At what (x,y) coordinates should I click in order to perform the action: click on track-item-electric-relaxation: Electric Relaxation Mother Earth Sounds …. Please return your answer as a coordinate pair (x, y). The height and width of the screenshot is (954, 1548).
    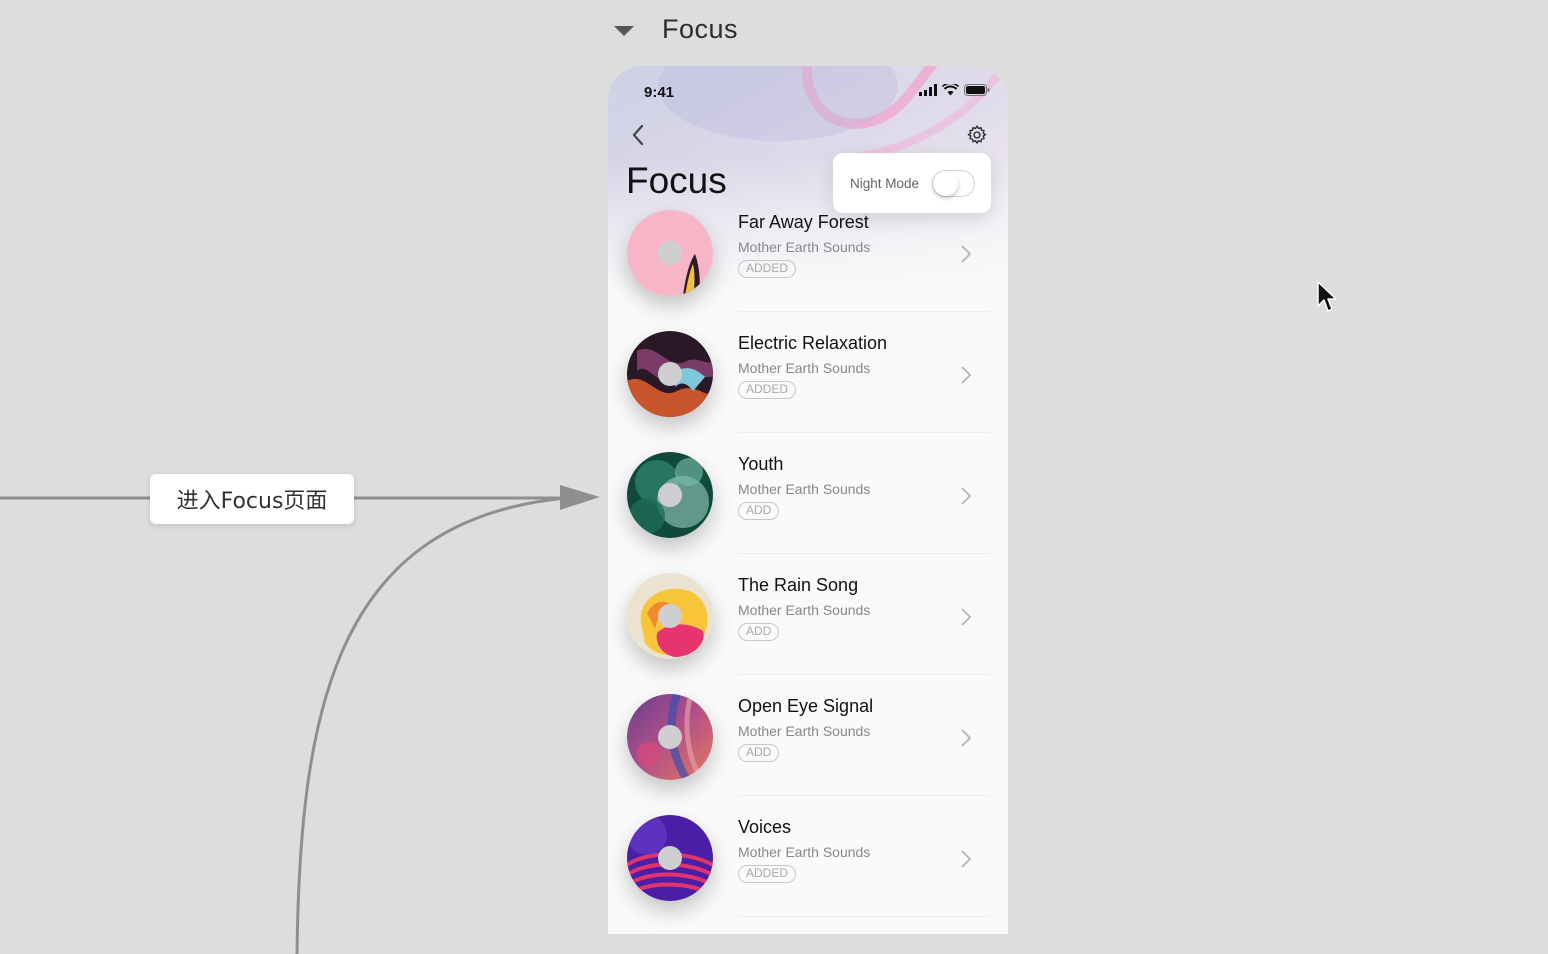
    Looking at the image, I should click on (808, 372).